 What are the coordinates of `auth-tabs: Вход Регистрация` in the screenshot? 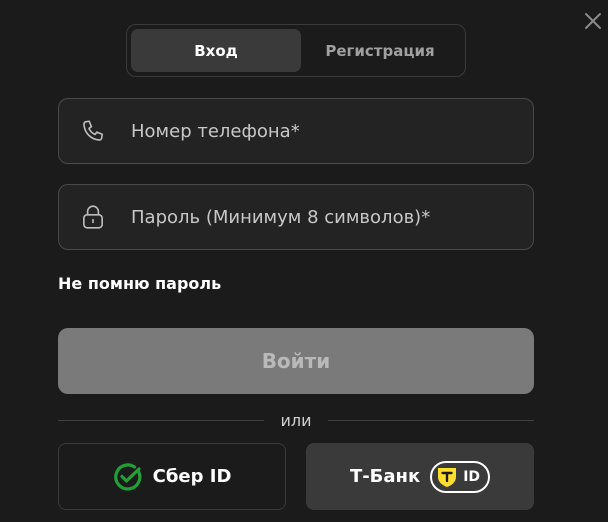 It's located at (296, 50).